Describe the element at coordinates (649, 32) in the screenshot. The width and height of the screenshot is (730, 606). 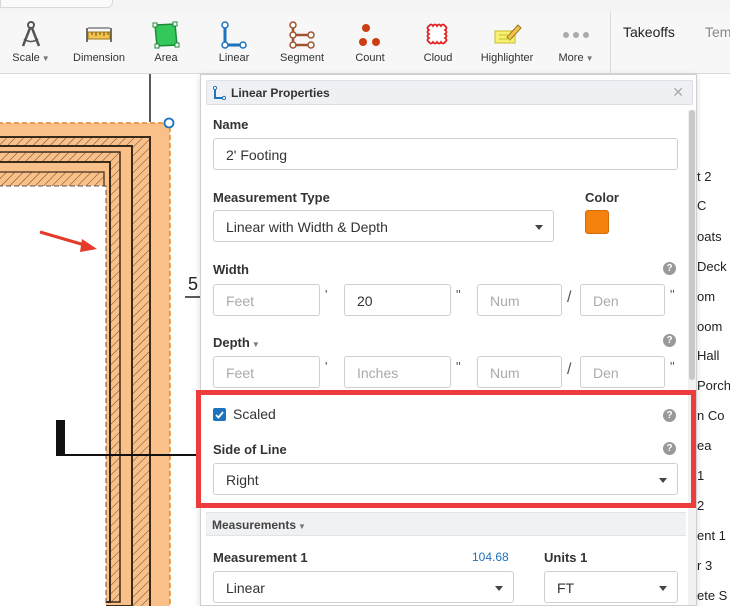
I see `tab-takeoffs: Takeoffs` at that location.